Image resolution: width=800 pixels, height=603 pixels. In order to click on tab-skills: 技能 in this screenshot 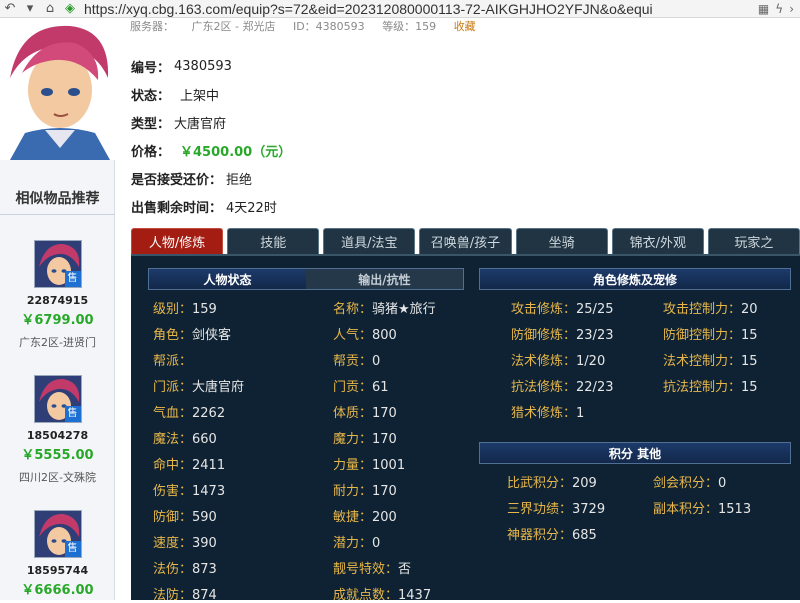, I will do `click(273, 241)`.